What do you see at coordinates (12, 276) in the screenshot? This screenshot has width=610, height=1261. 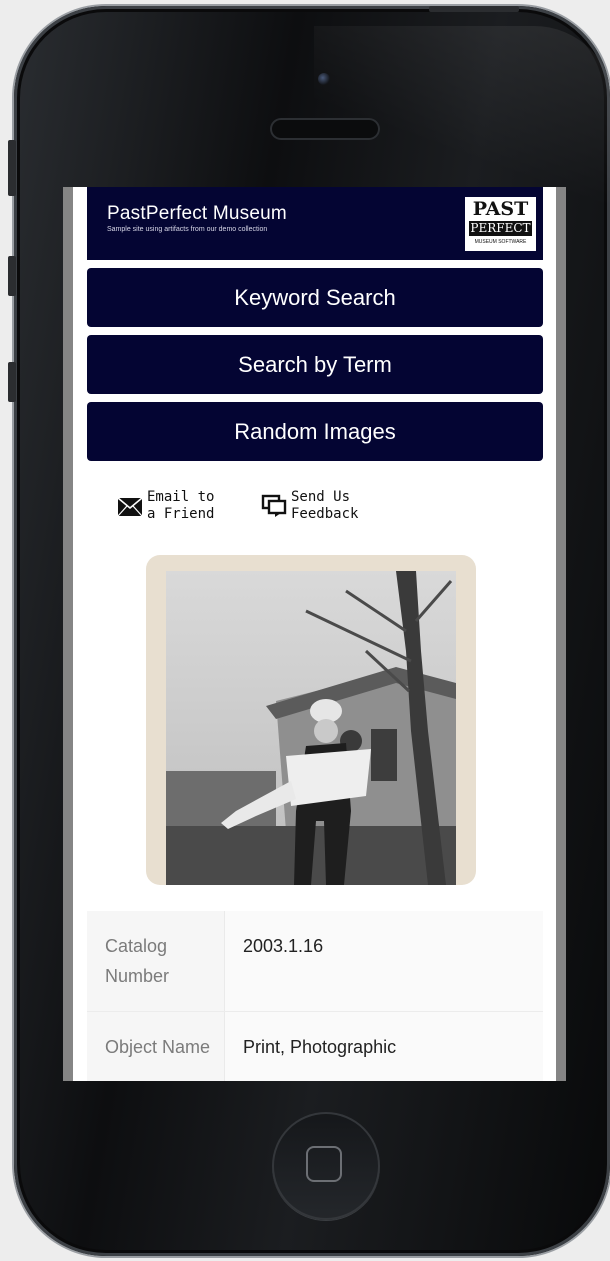 I see `volume-up-button` at bounding box center [12, 276].